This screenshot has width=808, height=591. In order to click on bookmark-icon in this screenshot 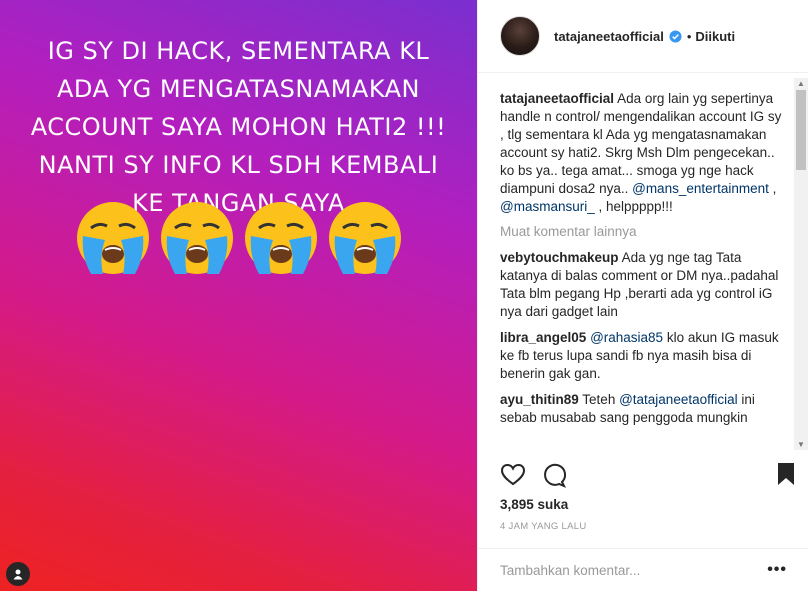, I will do `click(786, 474)`.